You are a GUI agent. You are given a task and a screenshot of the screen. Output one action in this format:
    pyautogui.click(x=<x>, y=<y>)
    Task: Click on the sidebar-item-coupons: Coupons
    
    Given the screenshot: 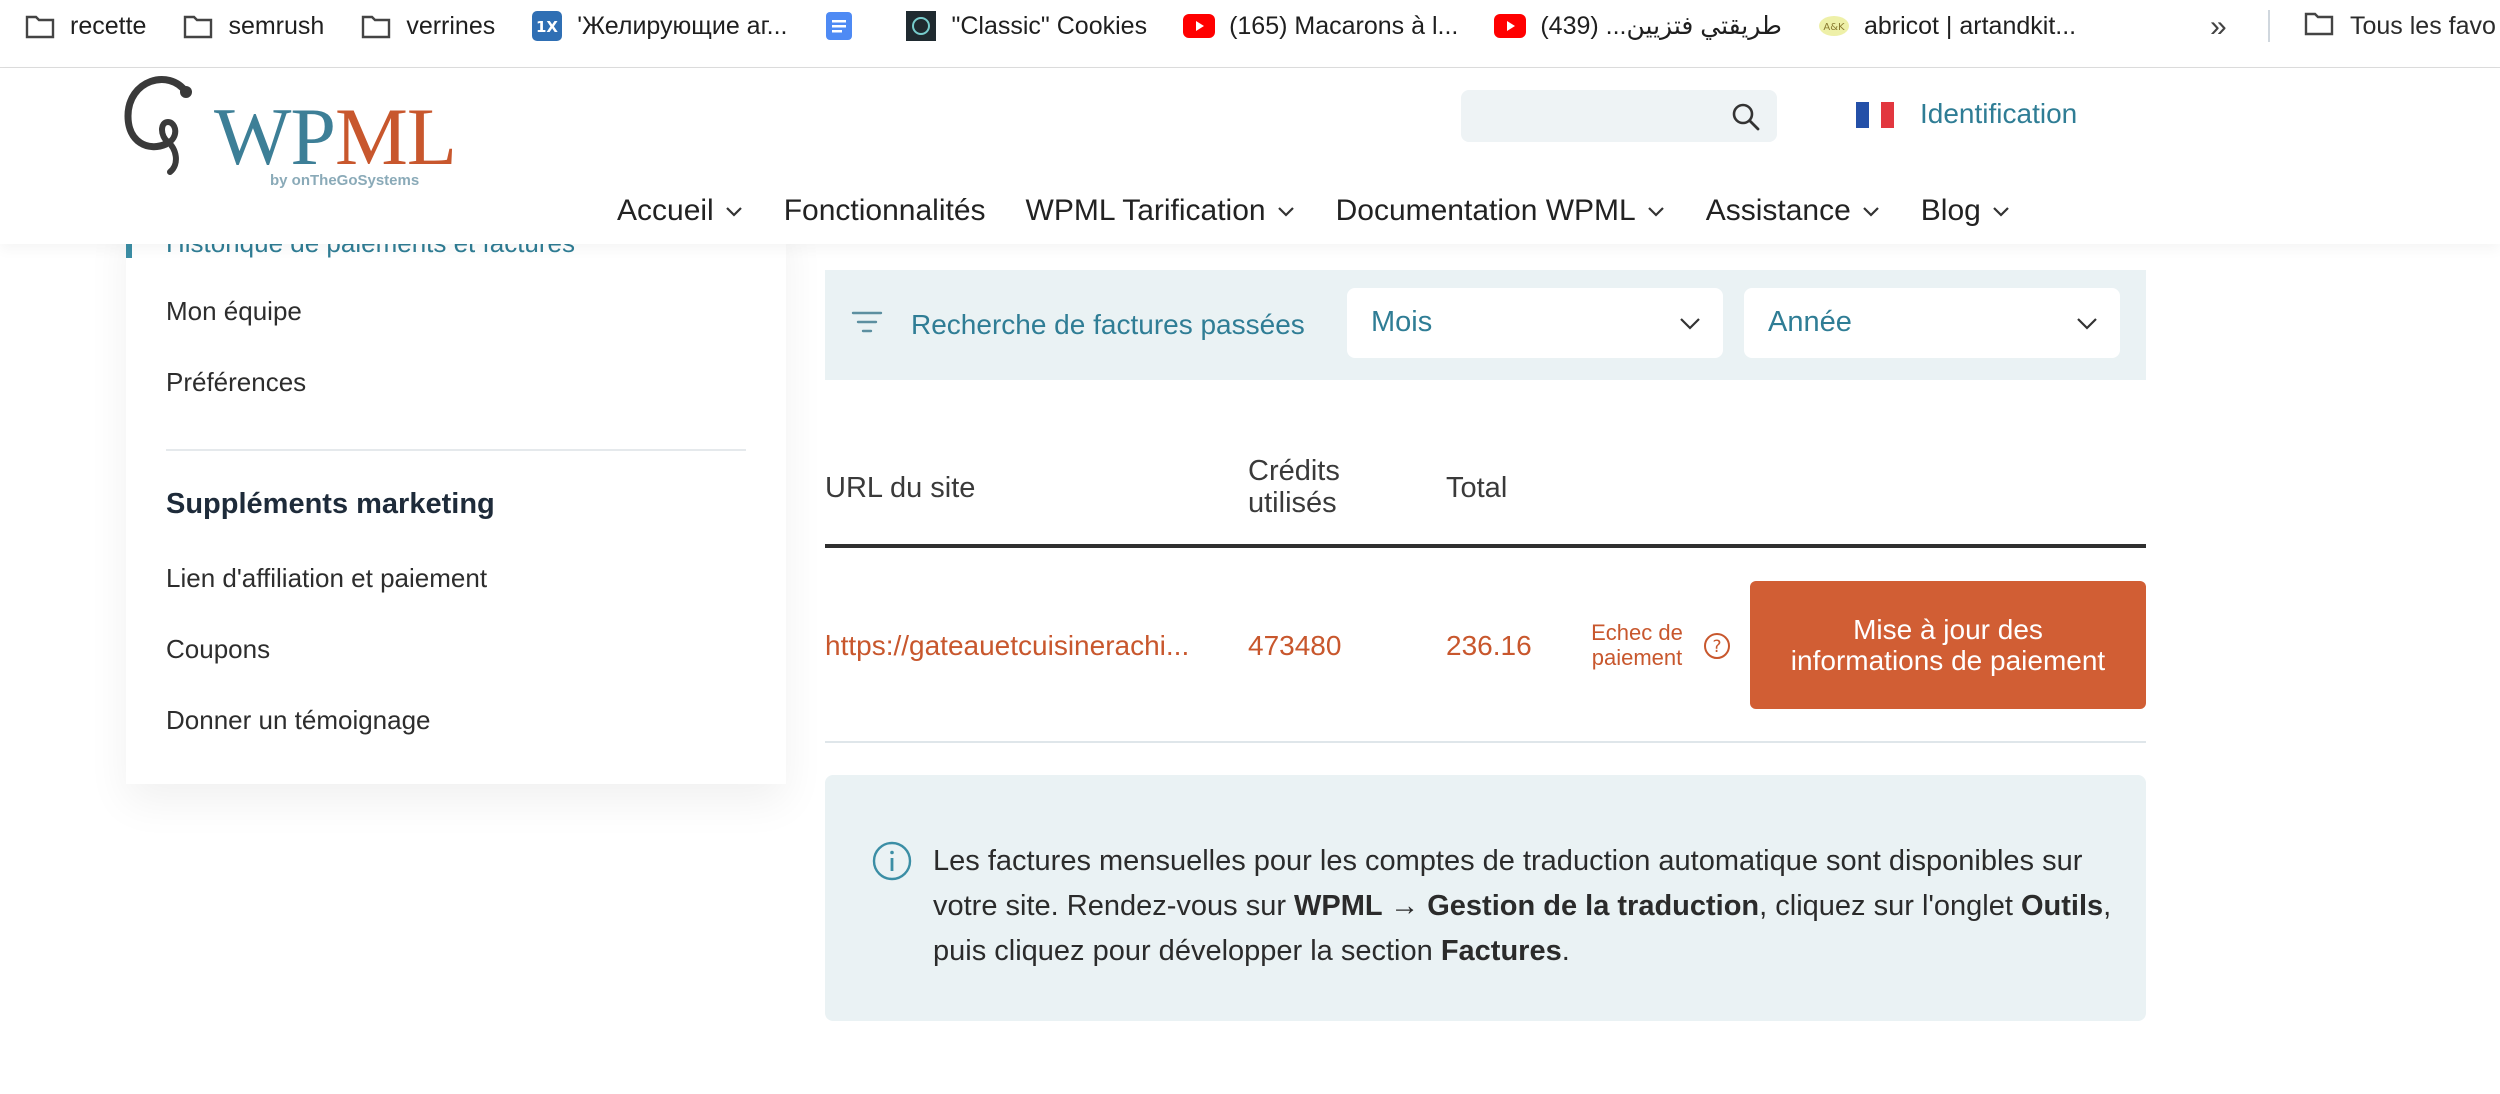 What is the action you would take?
    pyautogui.click(x=218, y=649)
    